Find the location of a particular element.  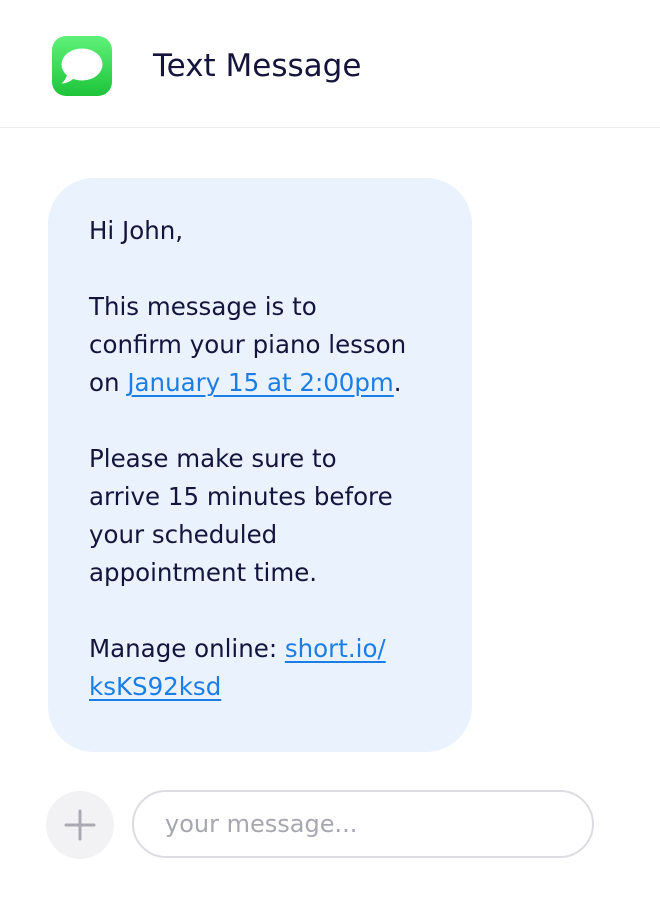

header: Text Message is located at coordinates (330, 64).